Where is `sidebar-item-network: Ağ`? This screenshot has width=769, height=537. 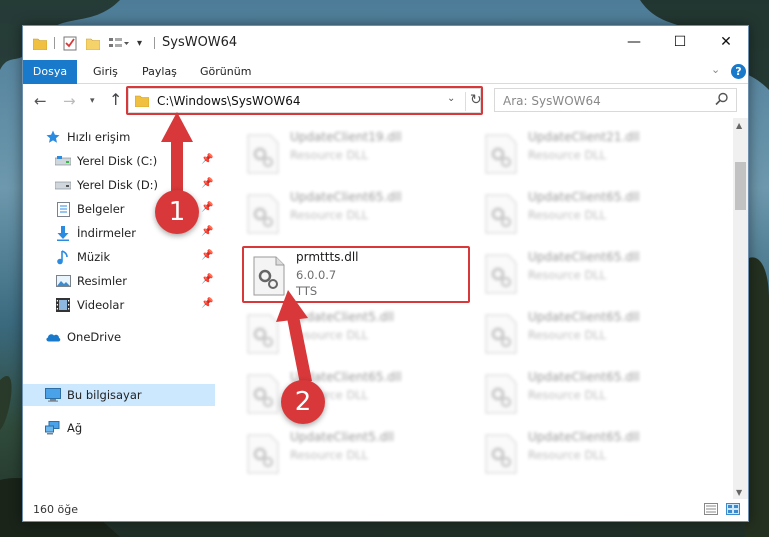 sidebar-item-network: Ağ is located at coordinates (119, 428).